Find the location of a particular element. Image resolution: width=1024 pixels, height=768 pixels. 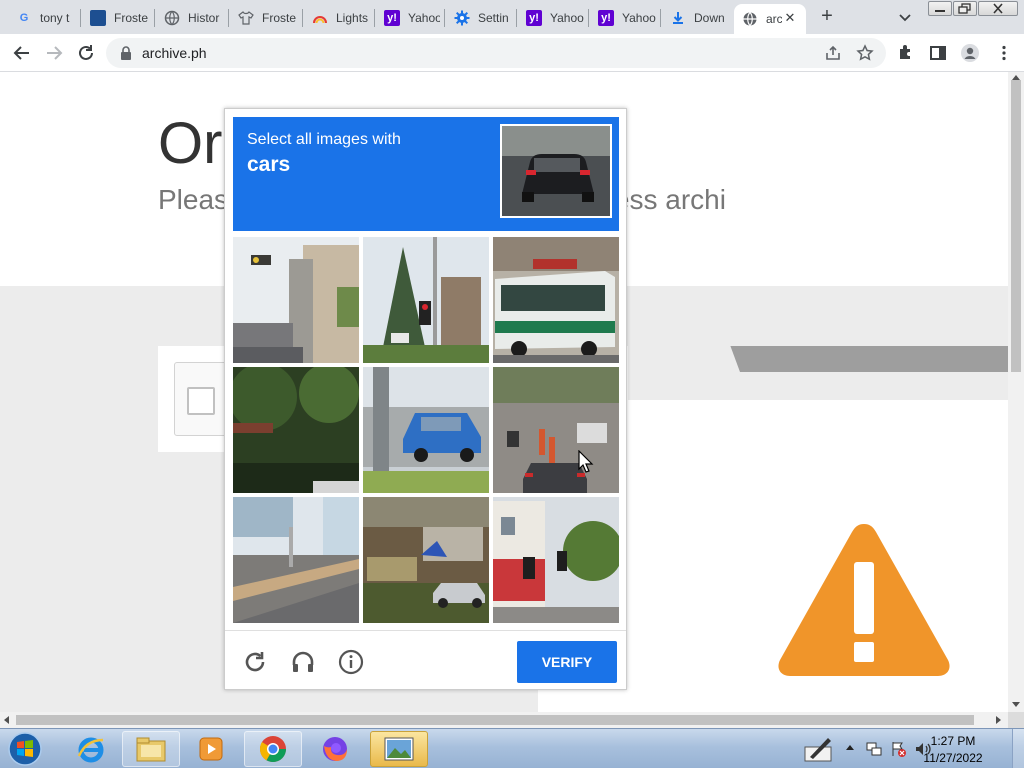

close-window-button is located at coordinates (998, 8).